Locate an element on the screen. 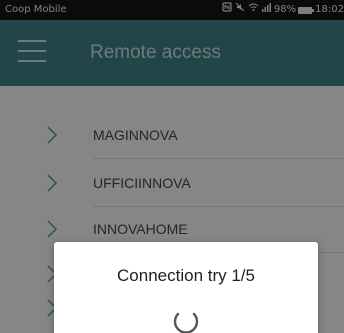  loading-spinner-icon is located at coordinates (186, 322).